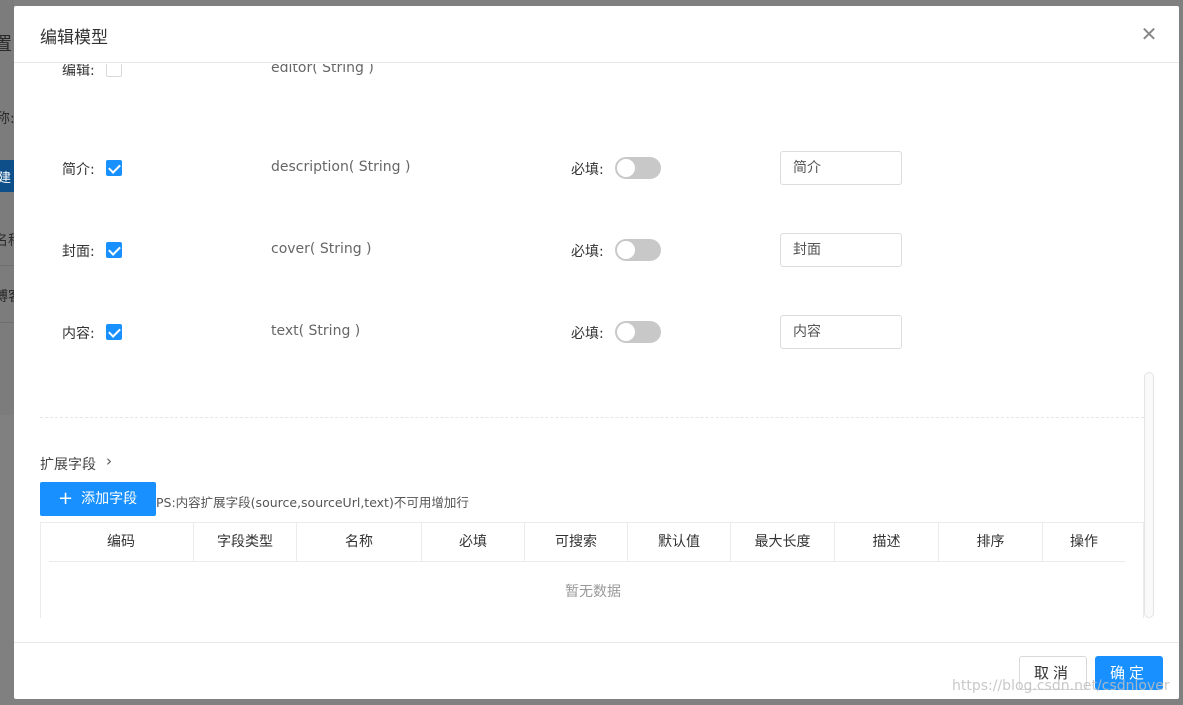 Image resolution: width=1183 pixels, height=705 pixels. I want to click on scrollbar, so click(1149, 495).